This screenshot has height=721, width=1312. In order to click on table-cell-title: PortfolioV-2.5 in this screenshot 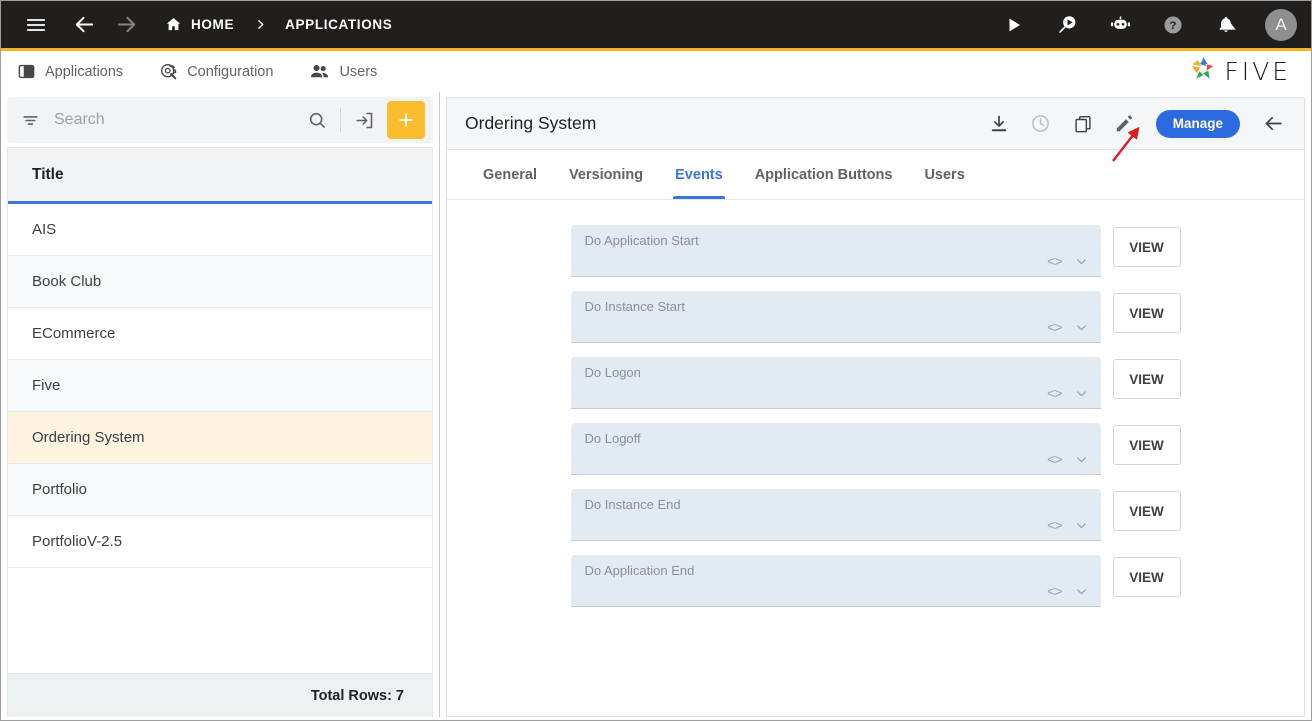, I will do `click(77, 541)`.